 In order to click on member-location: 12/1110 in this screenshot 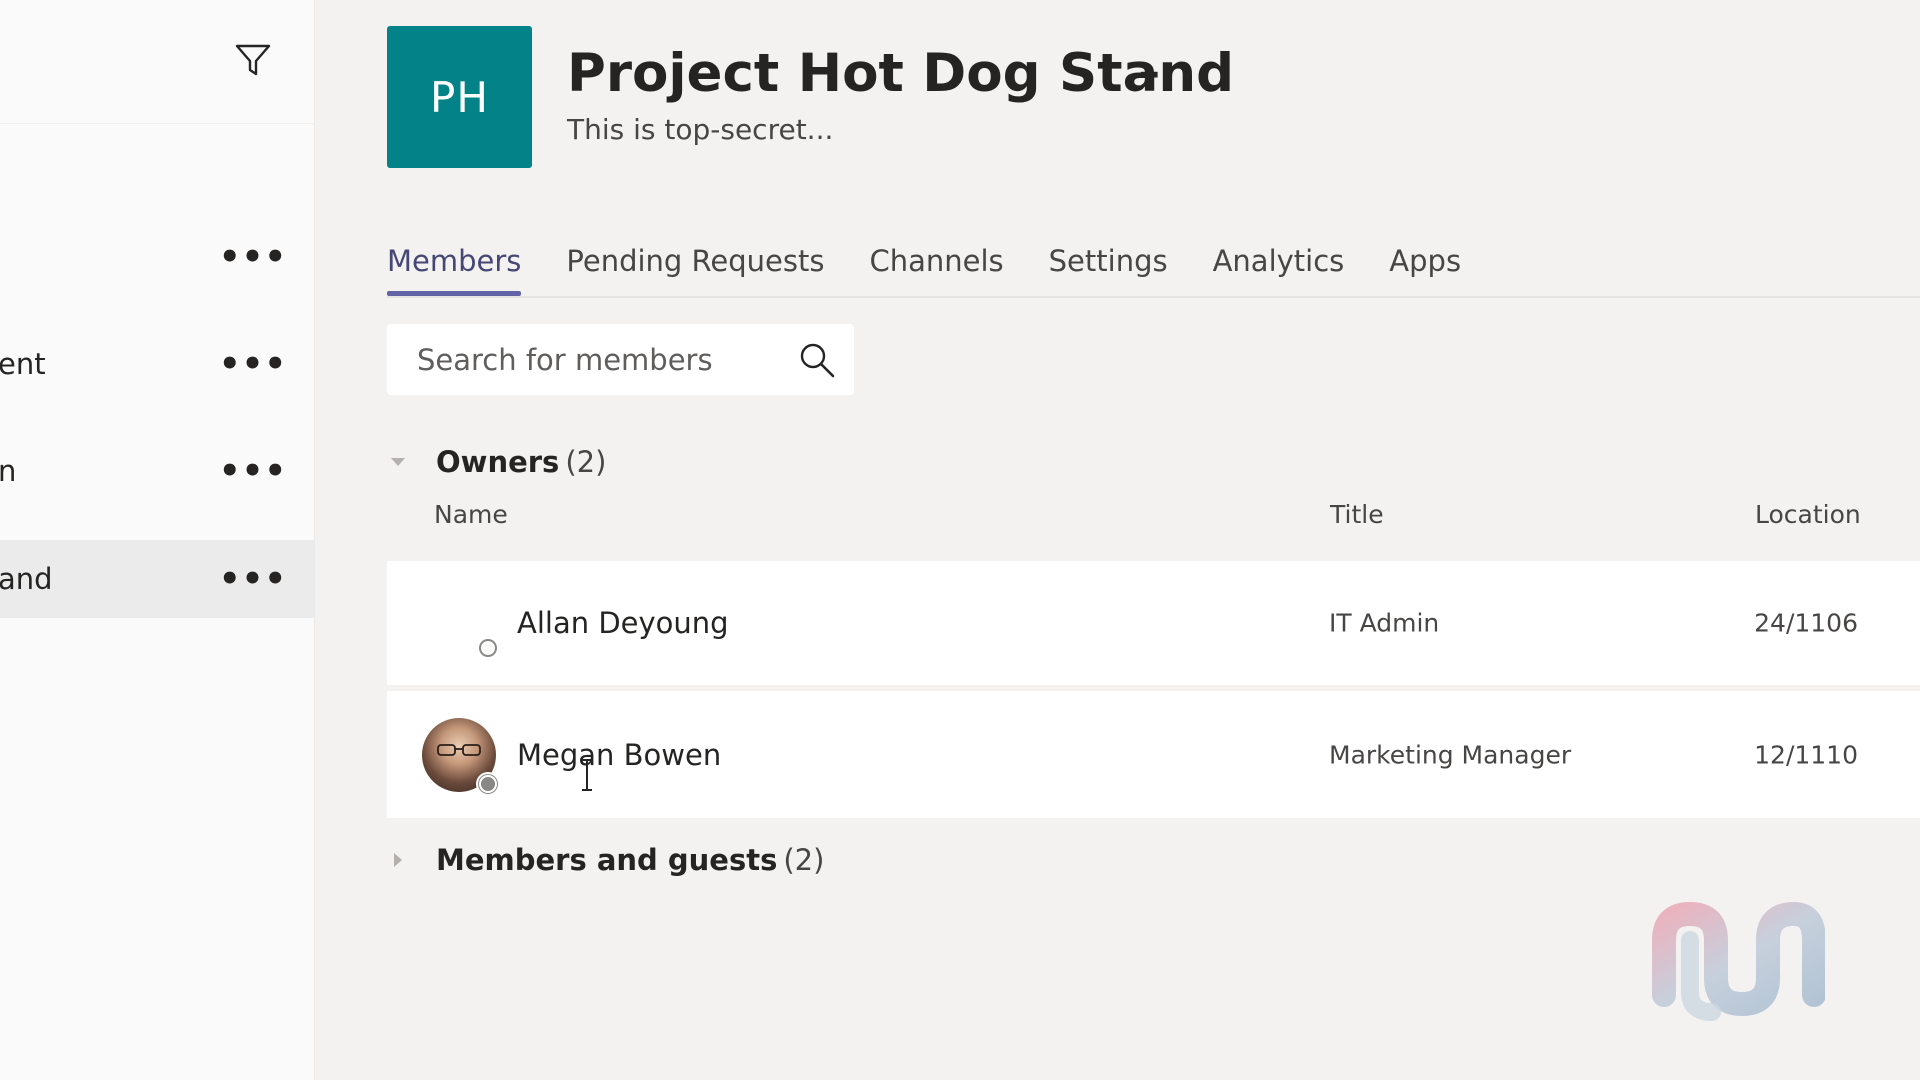, I will do `click(1806, 754)`.